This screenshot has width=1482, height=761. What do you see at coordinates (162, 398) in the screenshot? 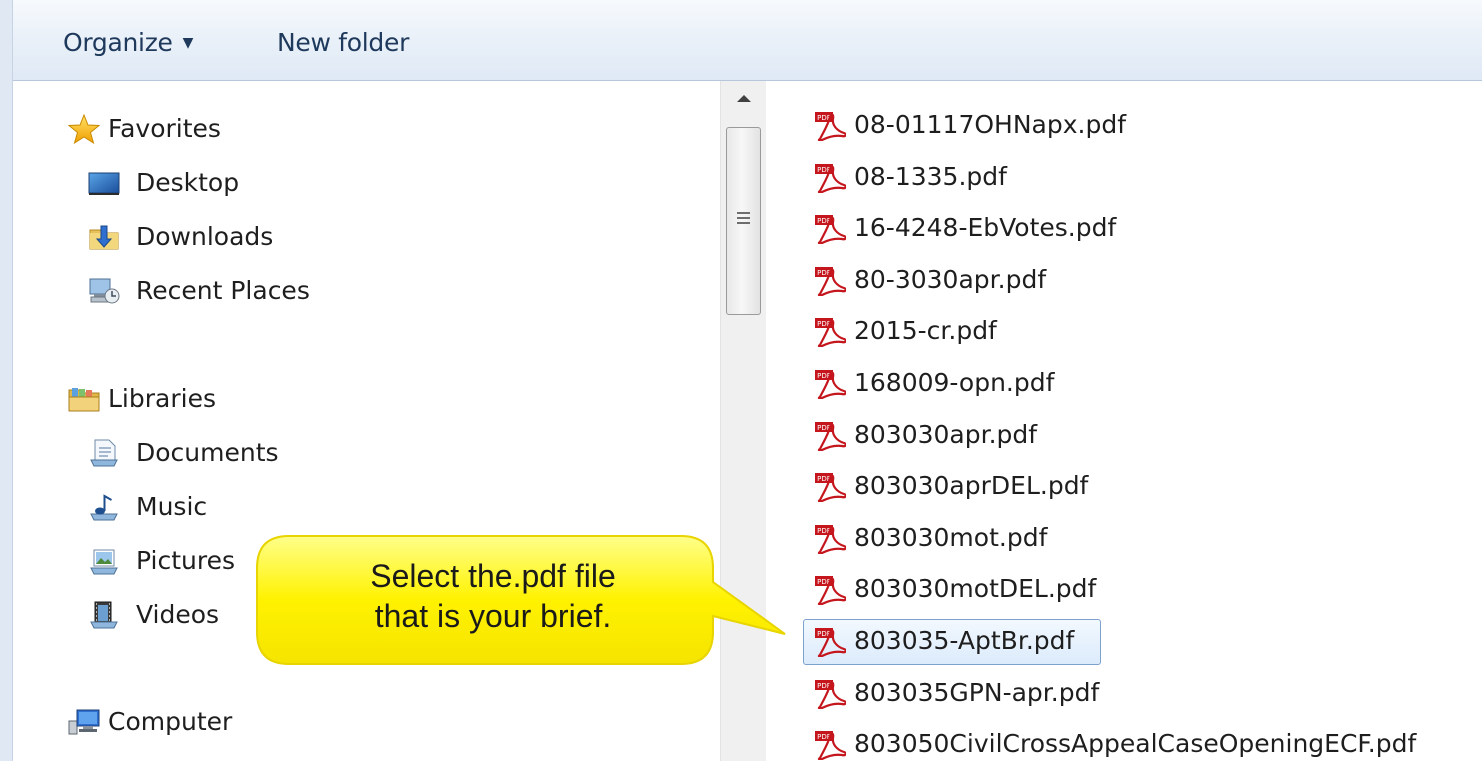
I see `nav-libraries-label: Libraries` at bounding box center [162, 398].